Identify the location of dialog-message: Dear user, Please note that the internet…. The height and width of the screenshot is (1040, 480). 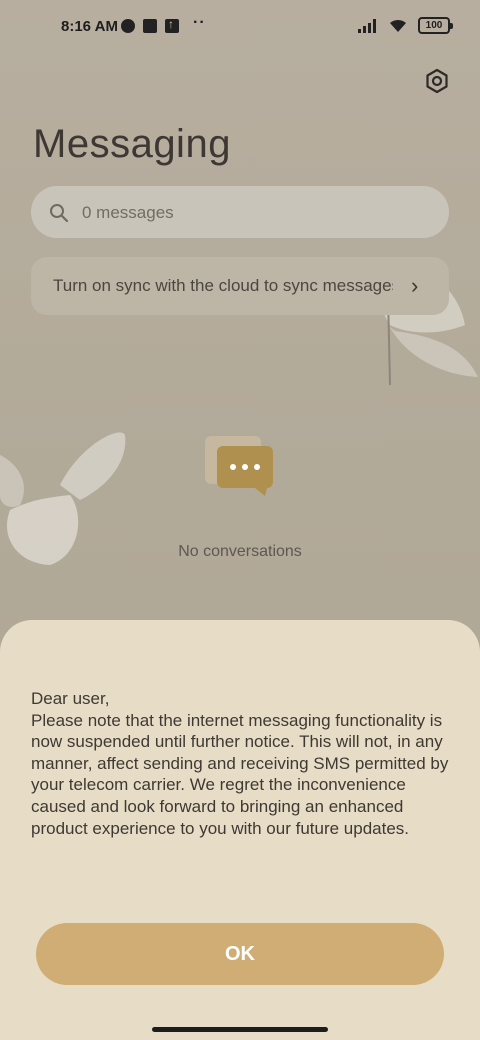
(240, 763).